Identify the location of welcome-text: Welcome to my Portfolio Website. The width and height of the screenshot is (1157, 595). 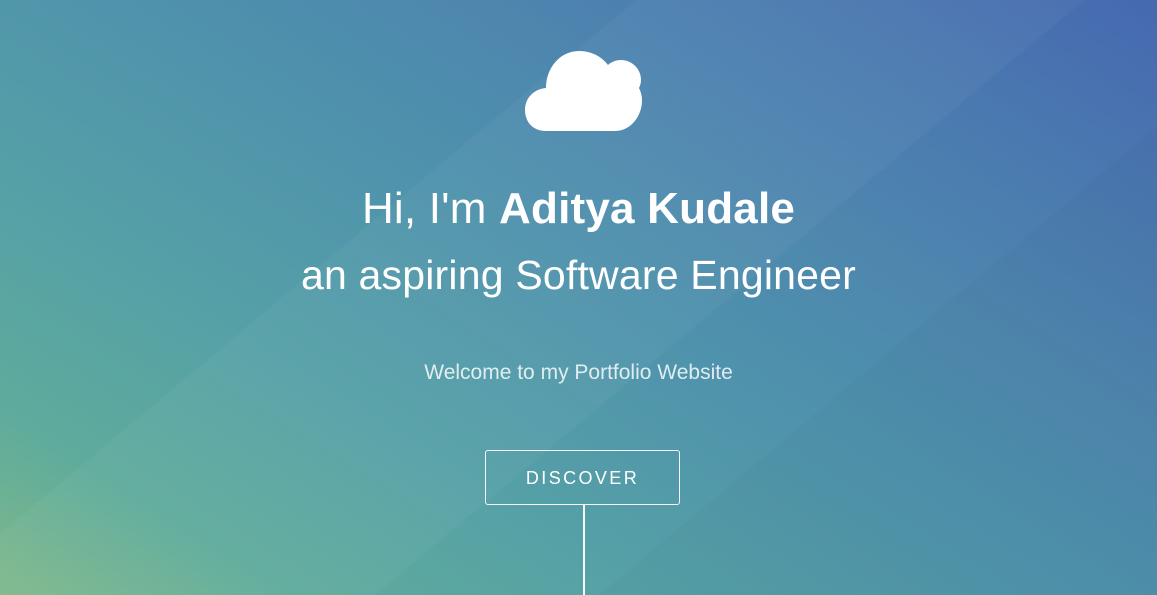
(578, 372).